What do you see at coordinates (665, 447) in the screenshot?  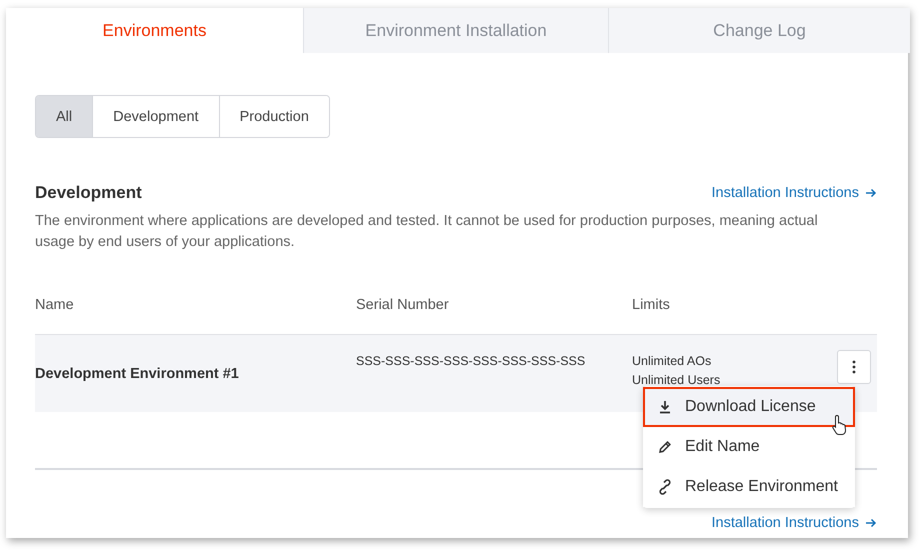 I see `pencil-icon` at bounding box center [665, 447].